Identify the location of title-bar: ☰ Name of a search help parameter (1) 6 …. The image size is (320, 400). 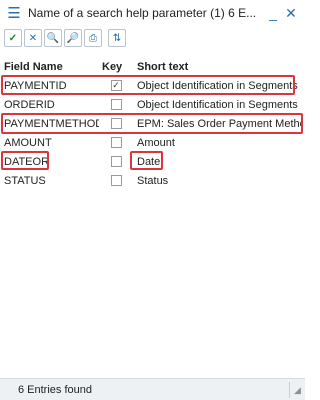
(152, 13).